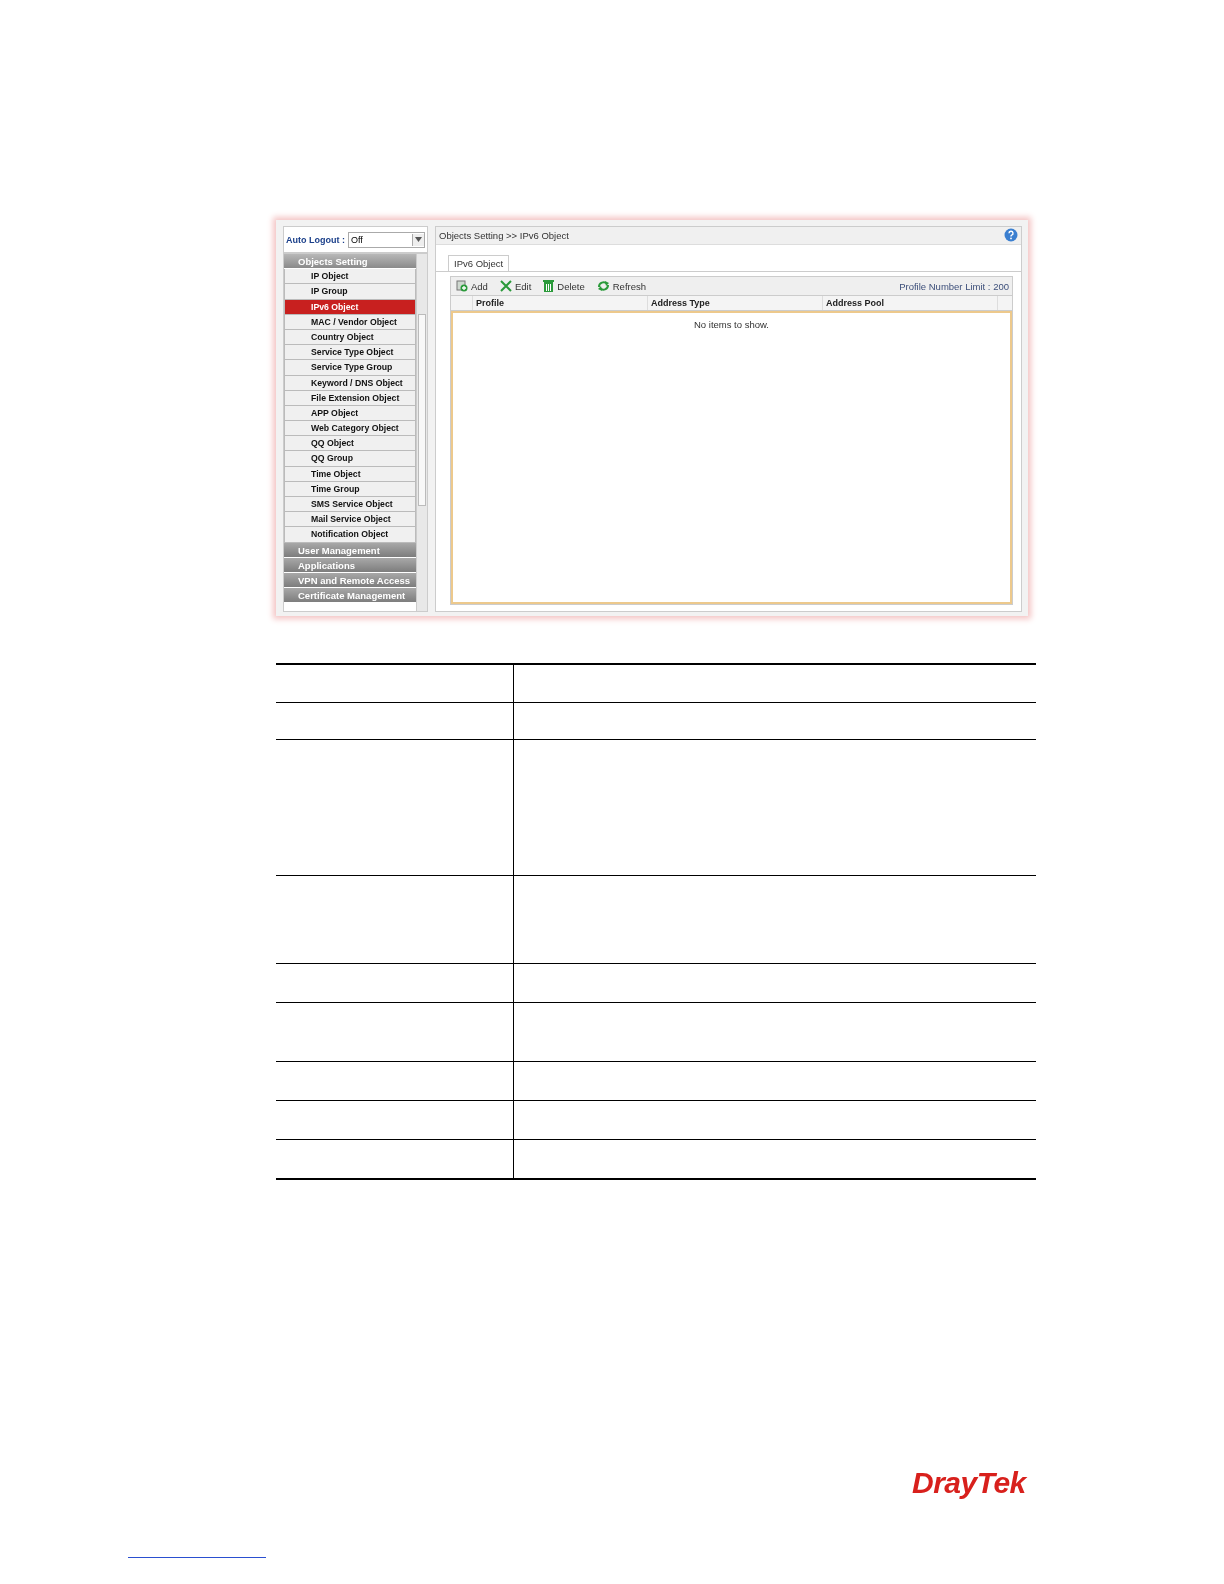 This screenshot has width=1224, height=1584. I want to click on help-icon, so click(1011, 235).